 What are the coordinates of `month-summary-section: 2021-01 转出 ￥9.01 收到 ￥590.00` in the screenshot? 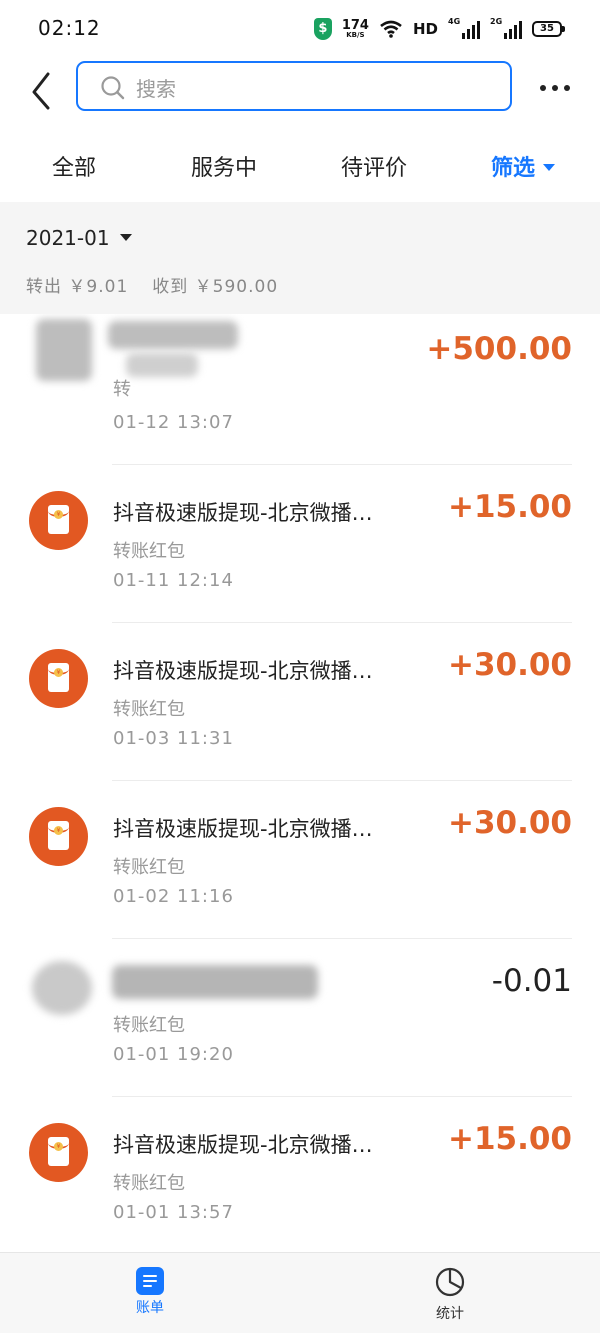 It's located at (300, 258).